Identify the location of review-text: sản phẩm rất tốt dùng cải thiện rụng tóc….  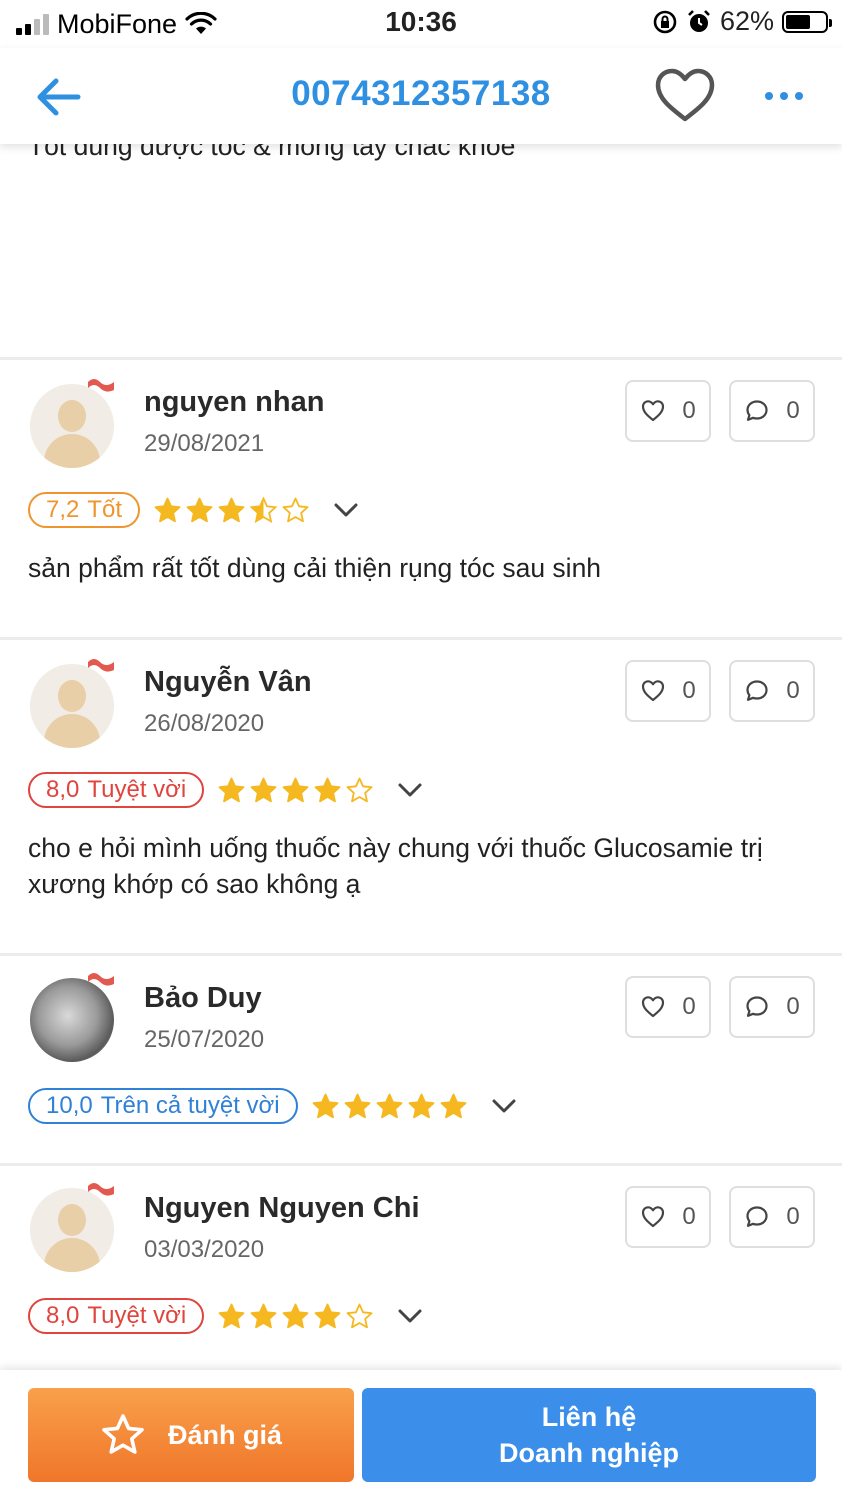
(315, 568).